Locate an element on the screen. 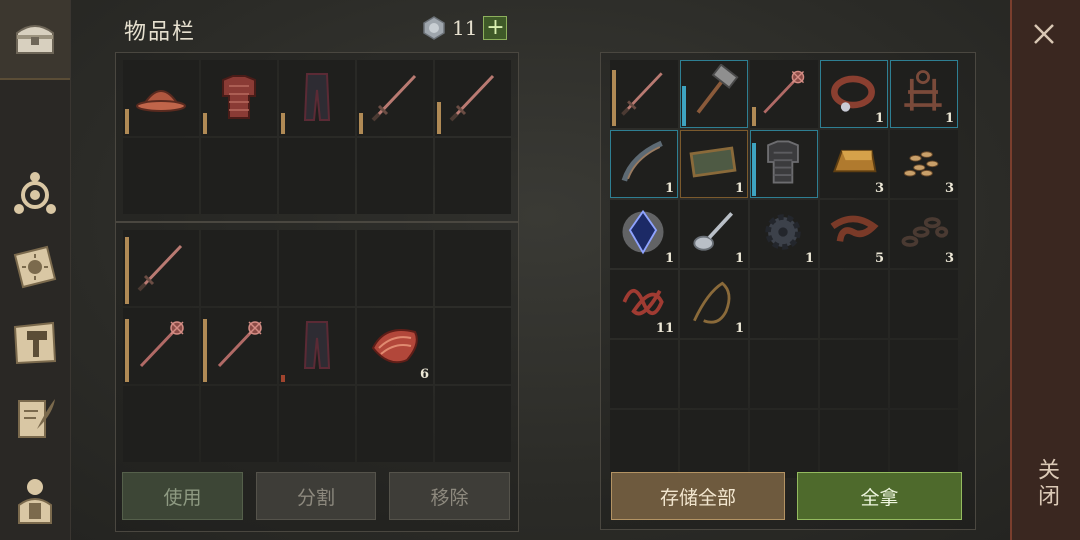 Image resolution: width=1080 pixels, height=540 pixels. storage-slot-crystal: 1 is located at coordinates (644, 234).